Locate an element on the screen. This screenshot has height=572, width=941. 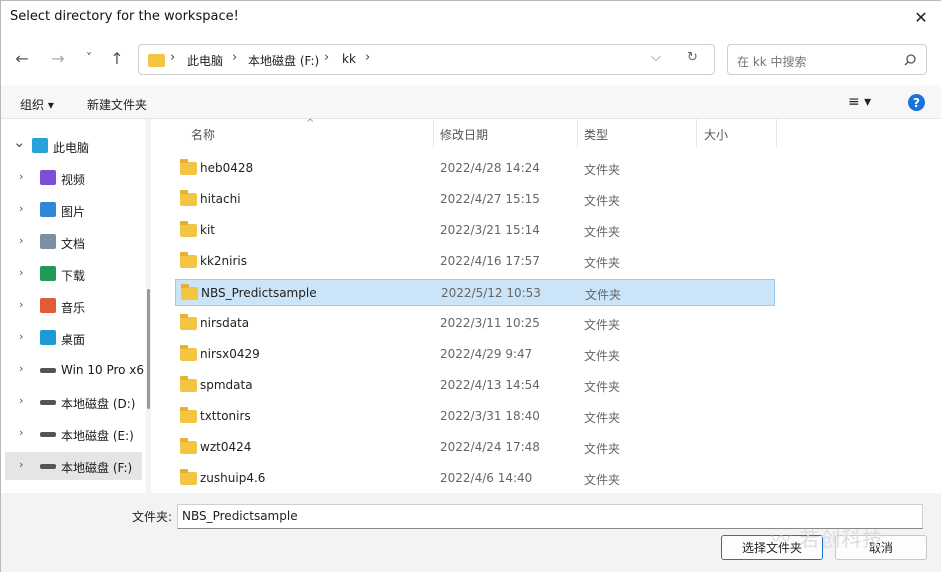
sidebar-item: › 本地磁盘 (D:) is located at coordinates (73, 402).